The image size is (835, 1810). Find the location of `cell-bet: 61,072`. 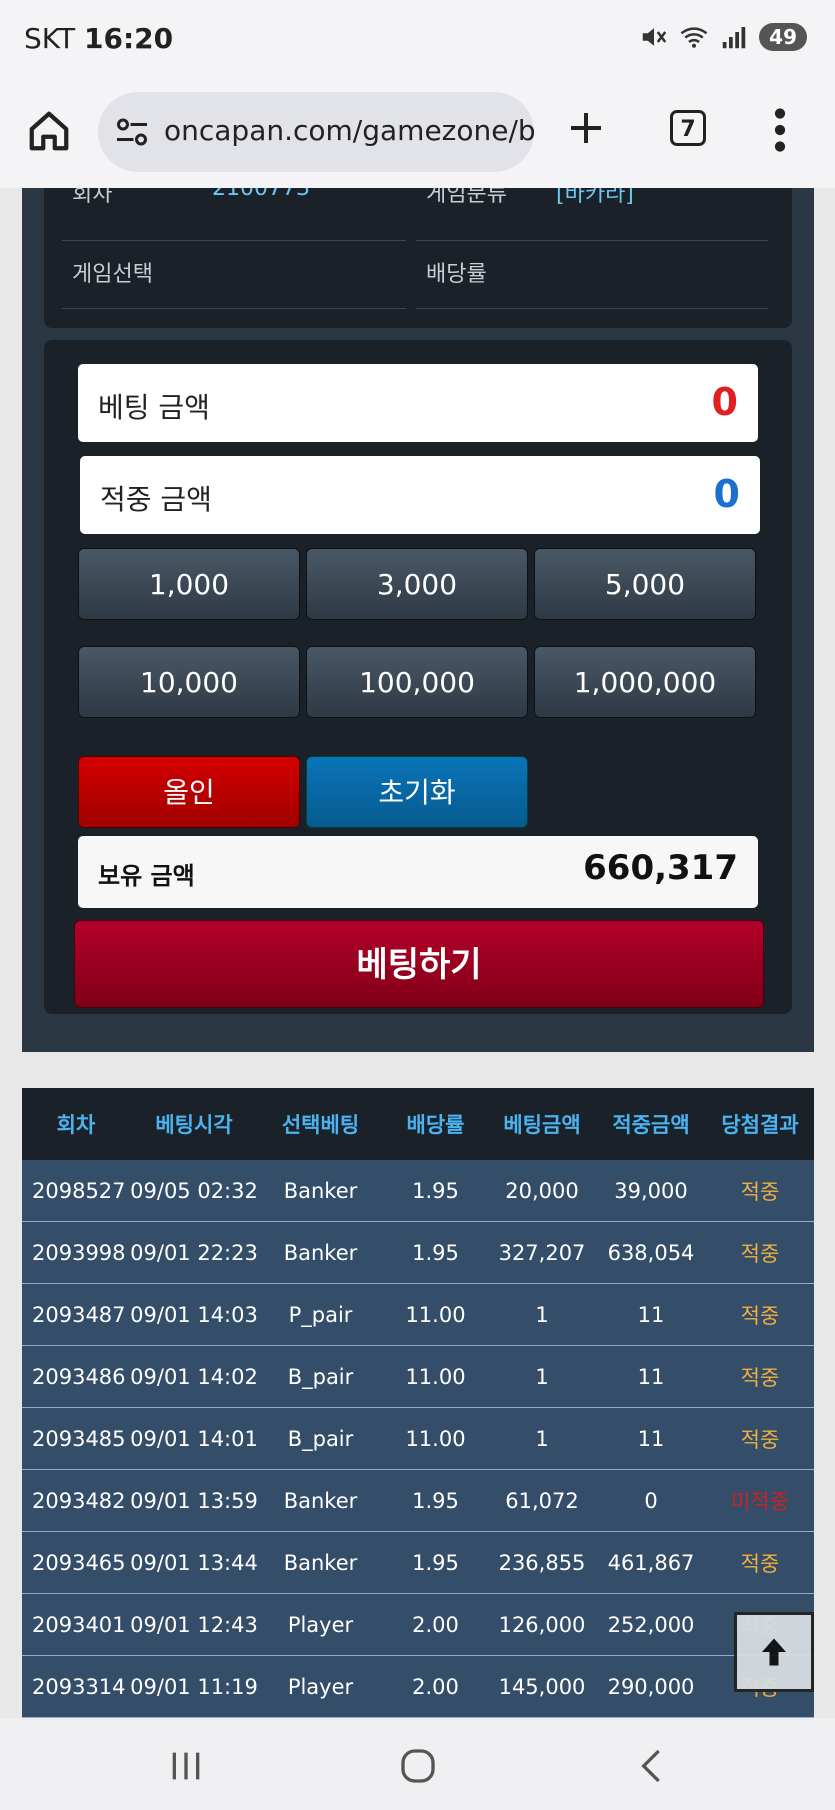

cell-bet: 61,072 is located at coordinates (542, 1500).